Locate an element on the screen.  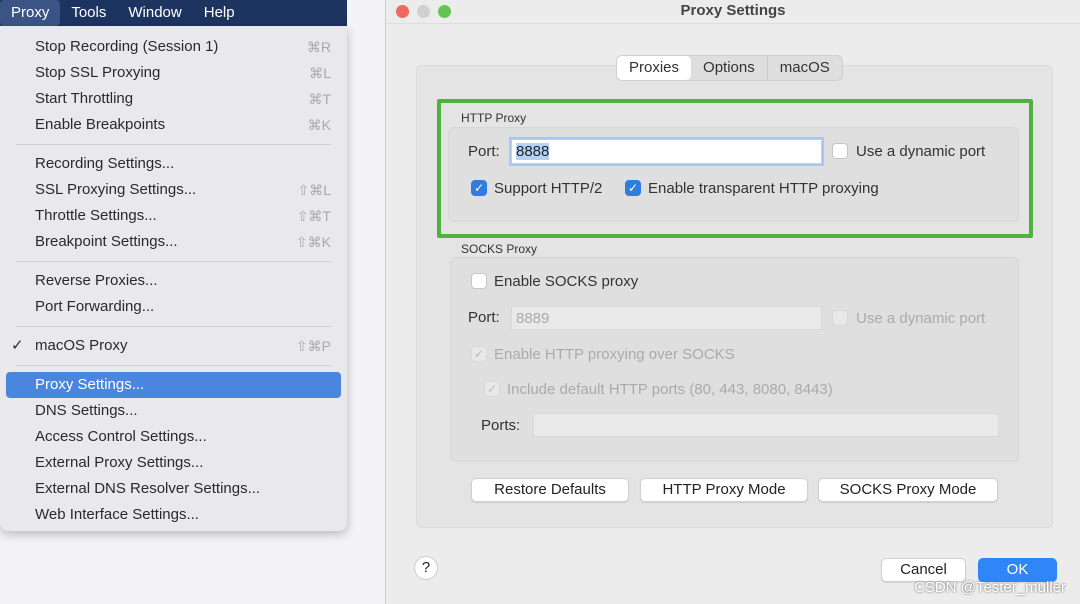
socks-dynamic-port-label: Use a dynamic port is located at coordinates (921, 318).